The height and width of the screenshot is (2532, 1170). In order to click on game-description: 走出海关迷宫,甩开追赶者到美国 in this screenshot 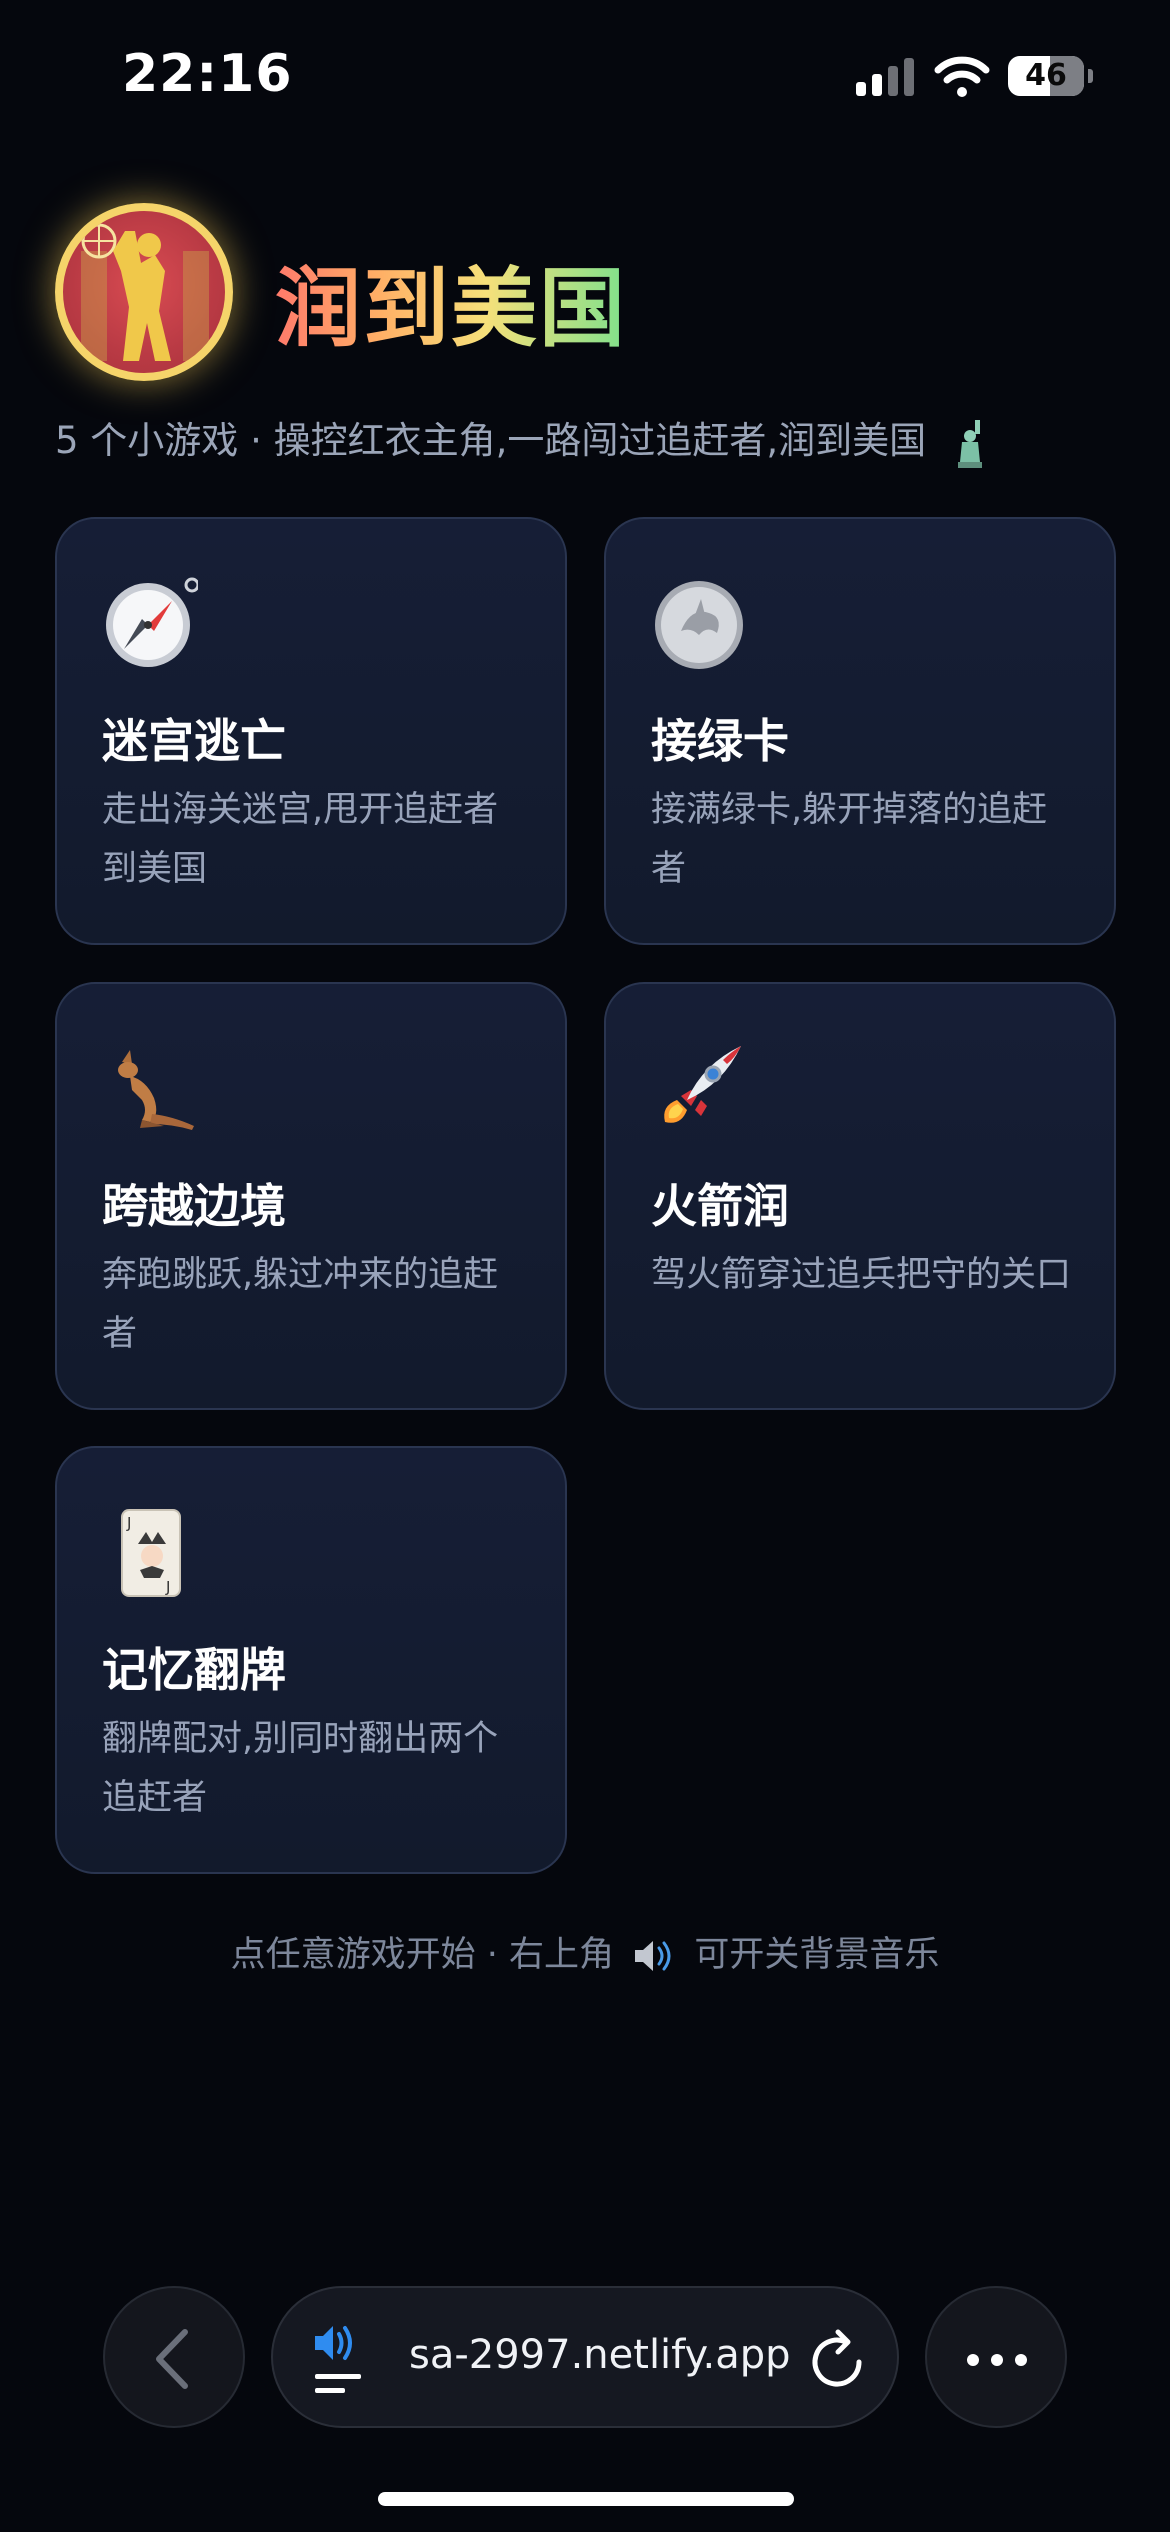, I will do `click(300, 839)`.